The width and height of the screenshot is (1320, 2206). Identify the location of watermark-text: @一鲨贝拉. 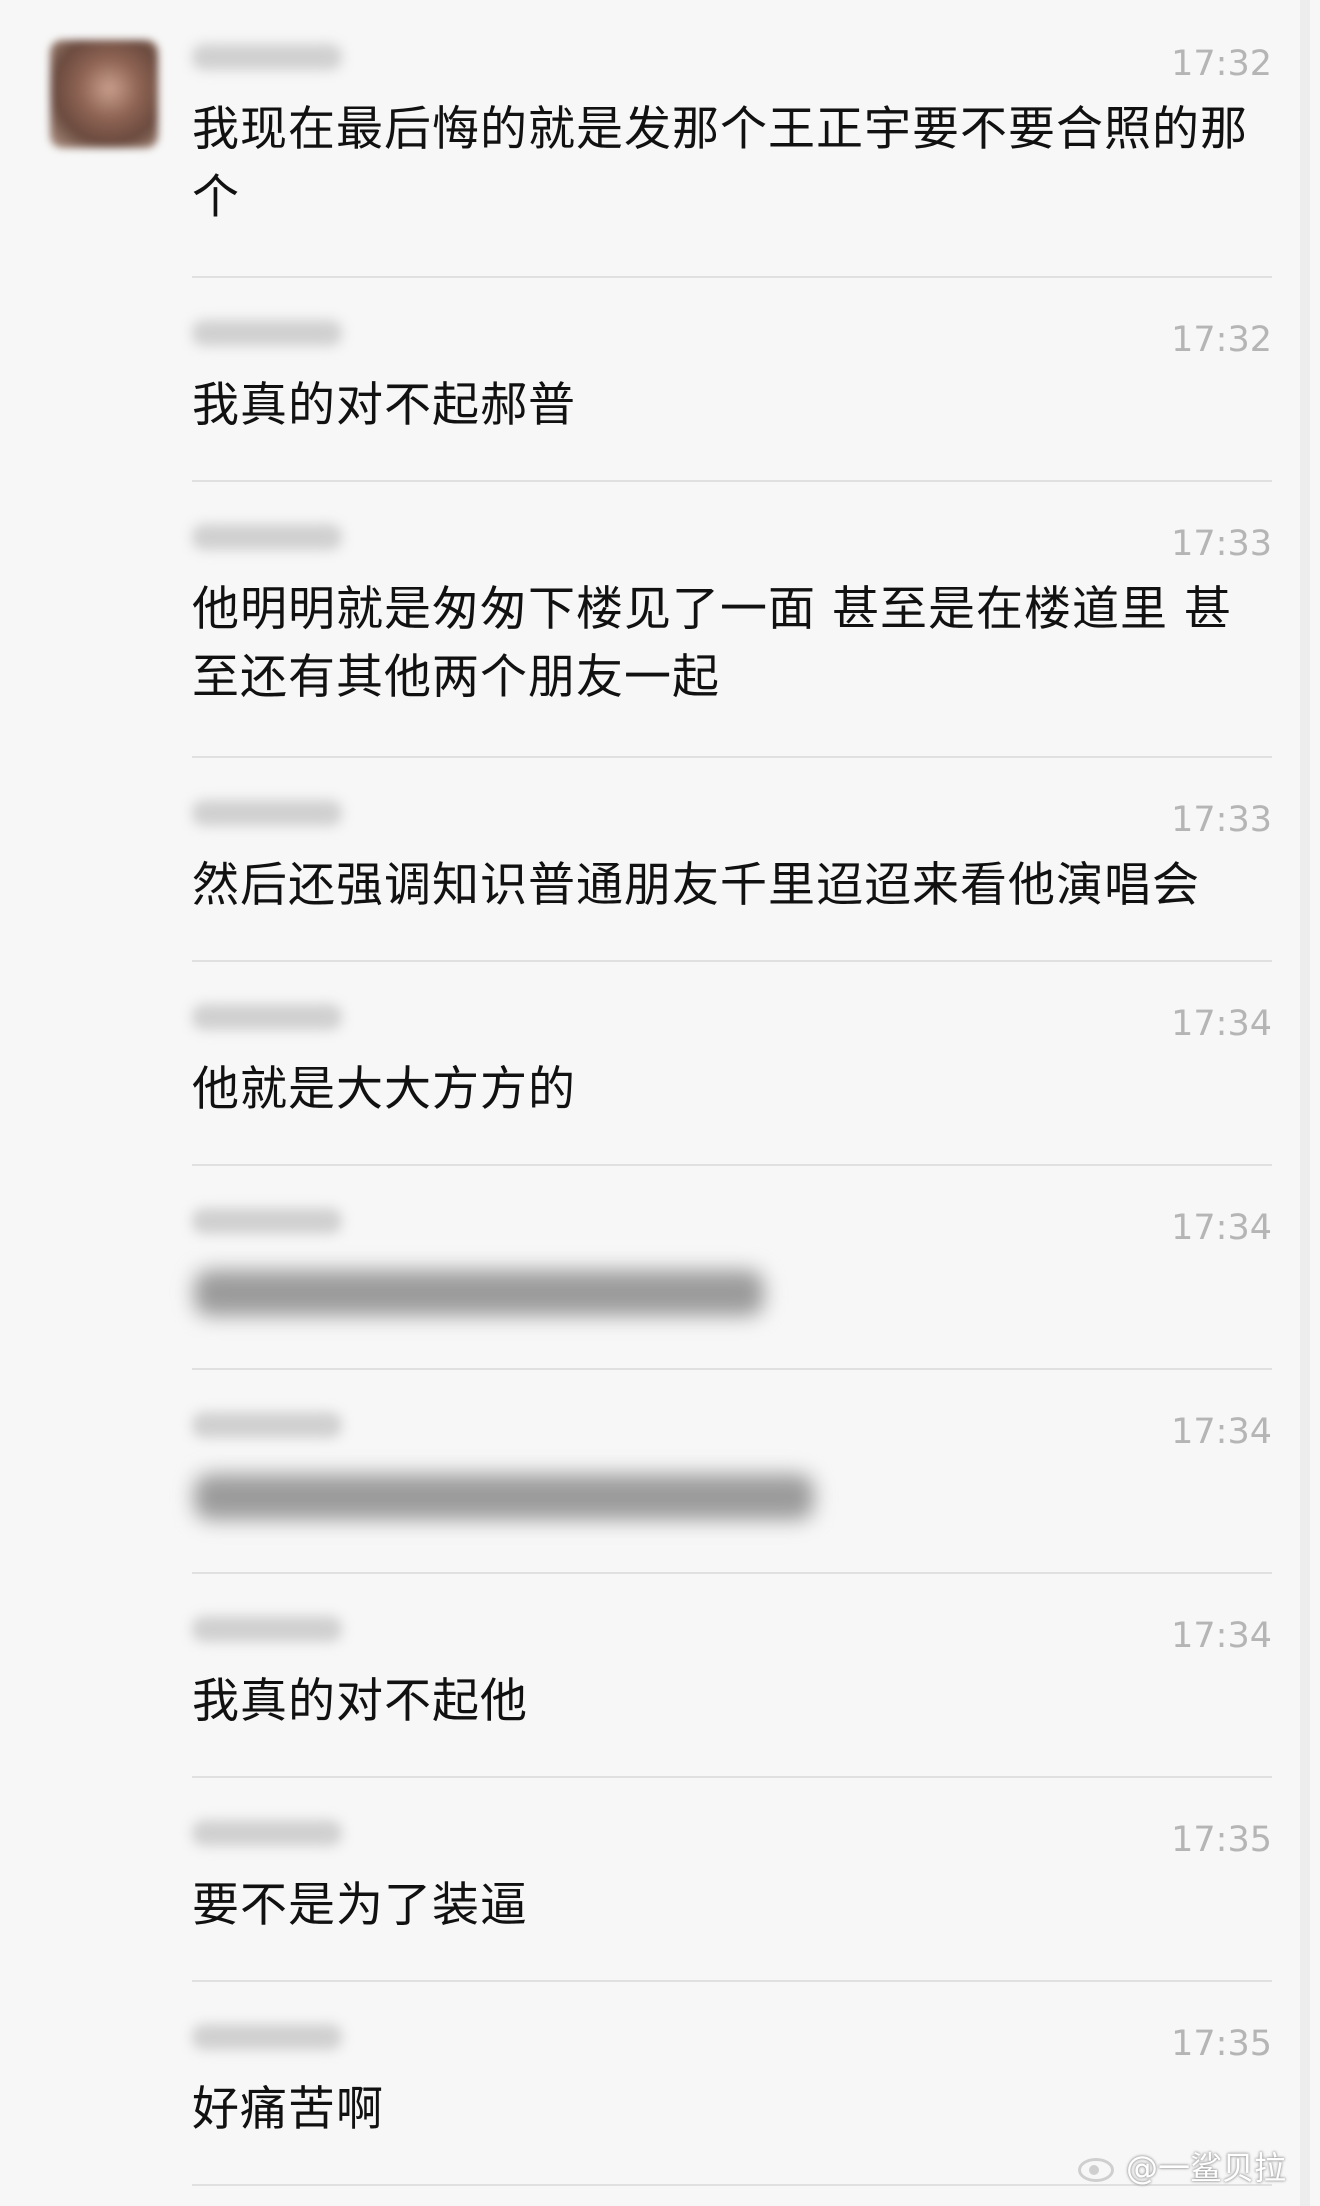
(1205, 2168).